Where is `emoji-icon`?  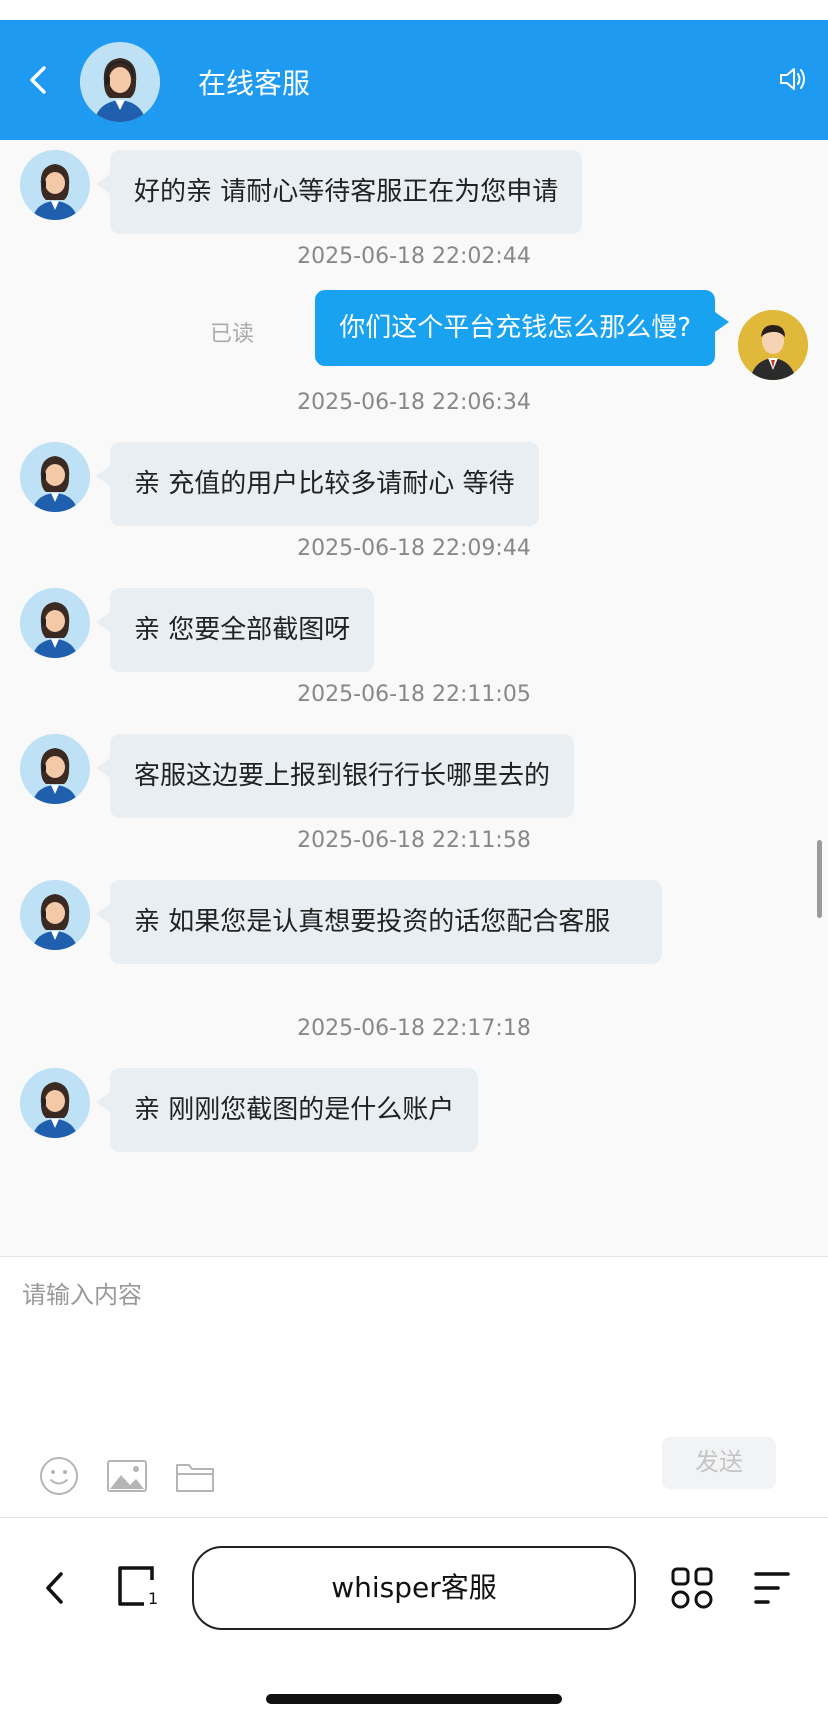
emoji-icon is located at coordinates (59, 1476).